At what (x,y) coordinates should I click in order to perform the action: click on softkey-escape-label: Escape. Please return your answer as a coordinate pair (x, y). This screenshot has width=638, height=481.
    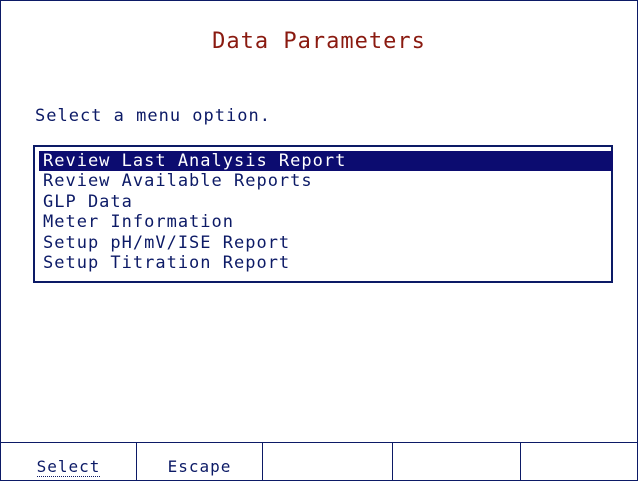
    Looking at the image, I should click on (199, 466).